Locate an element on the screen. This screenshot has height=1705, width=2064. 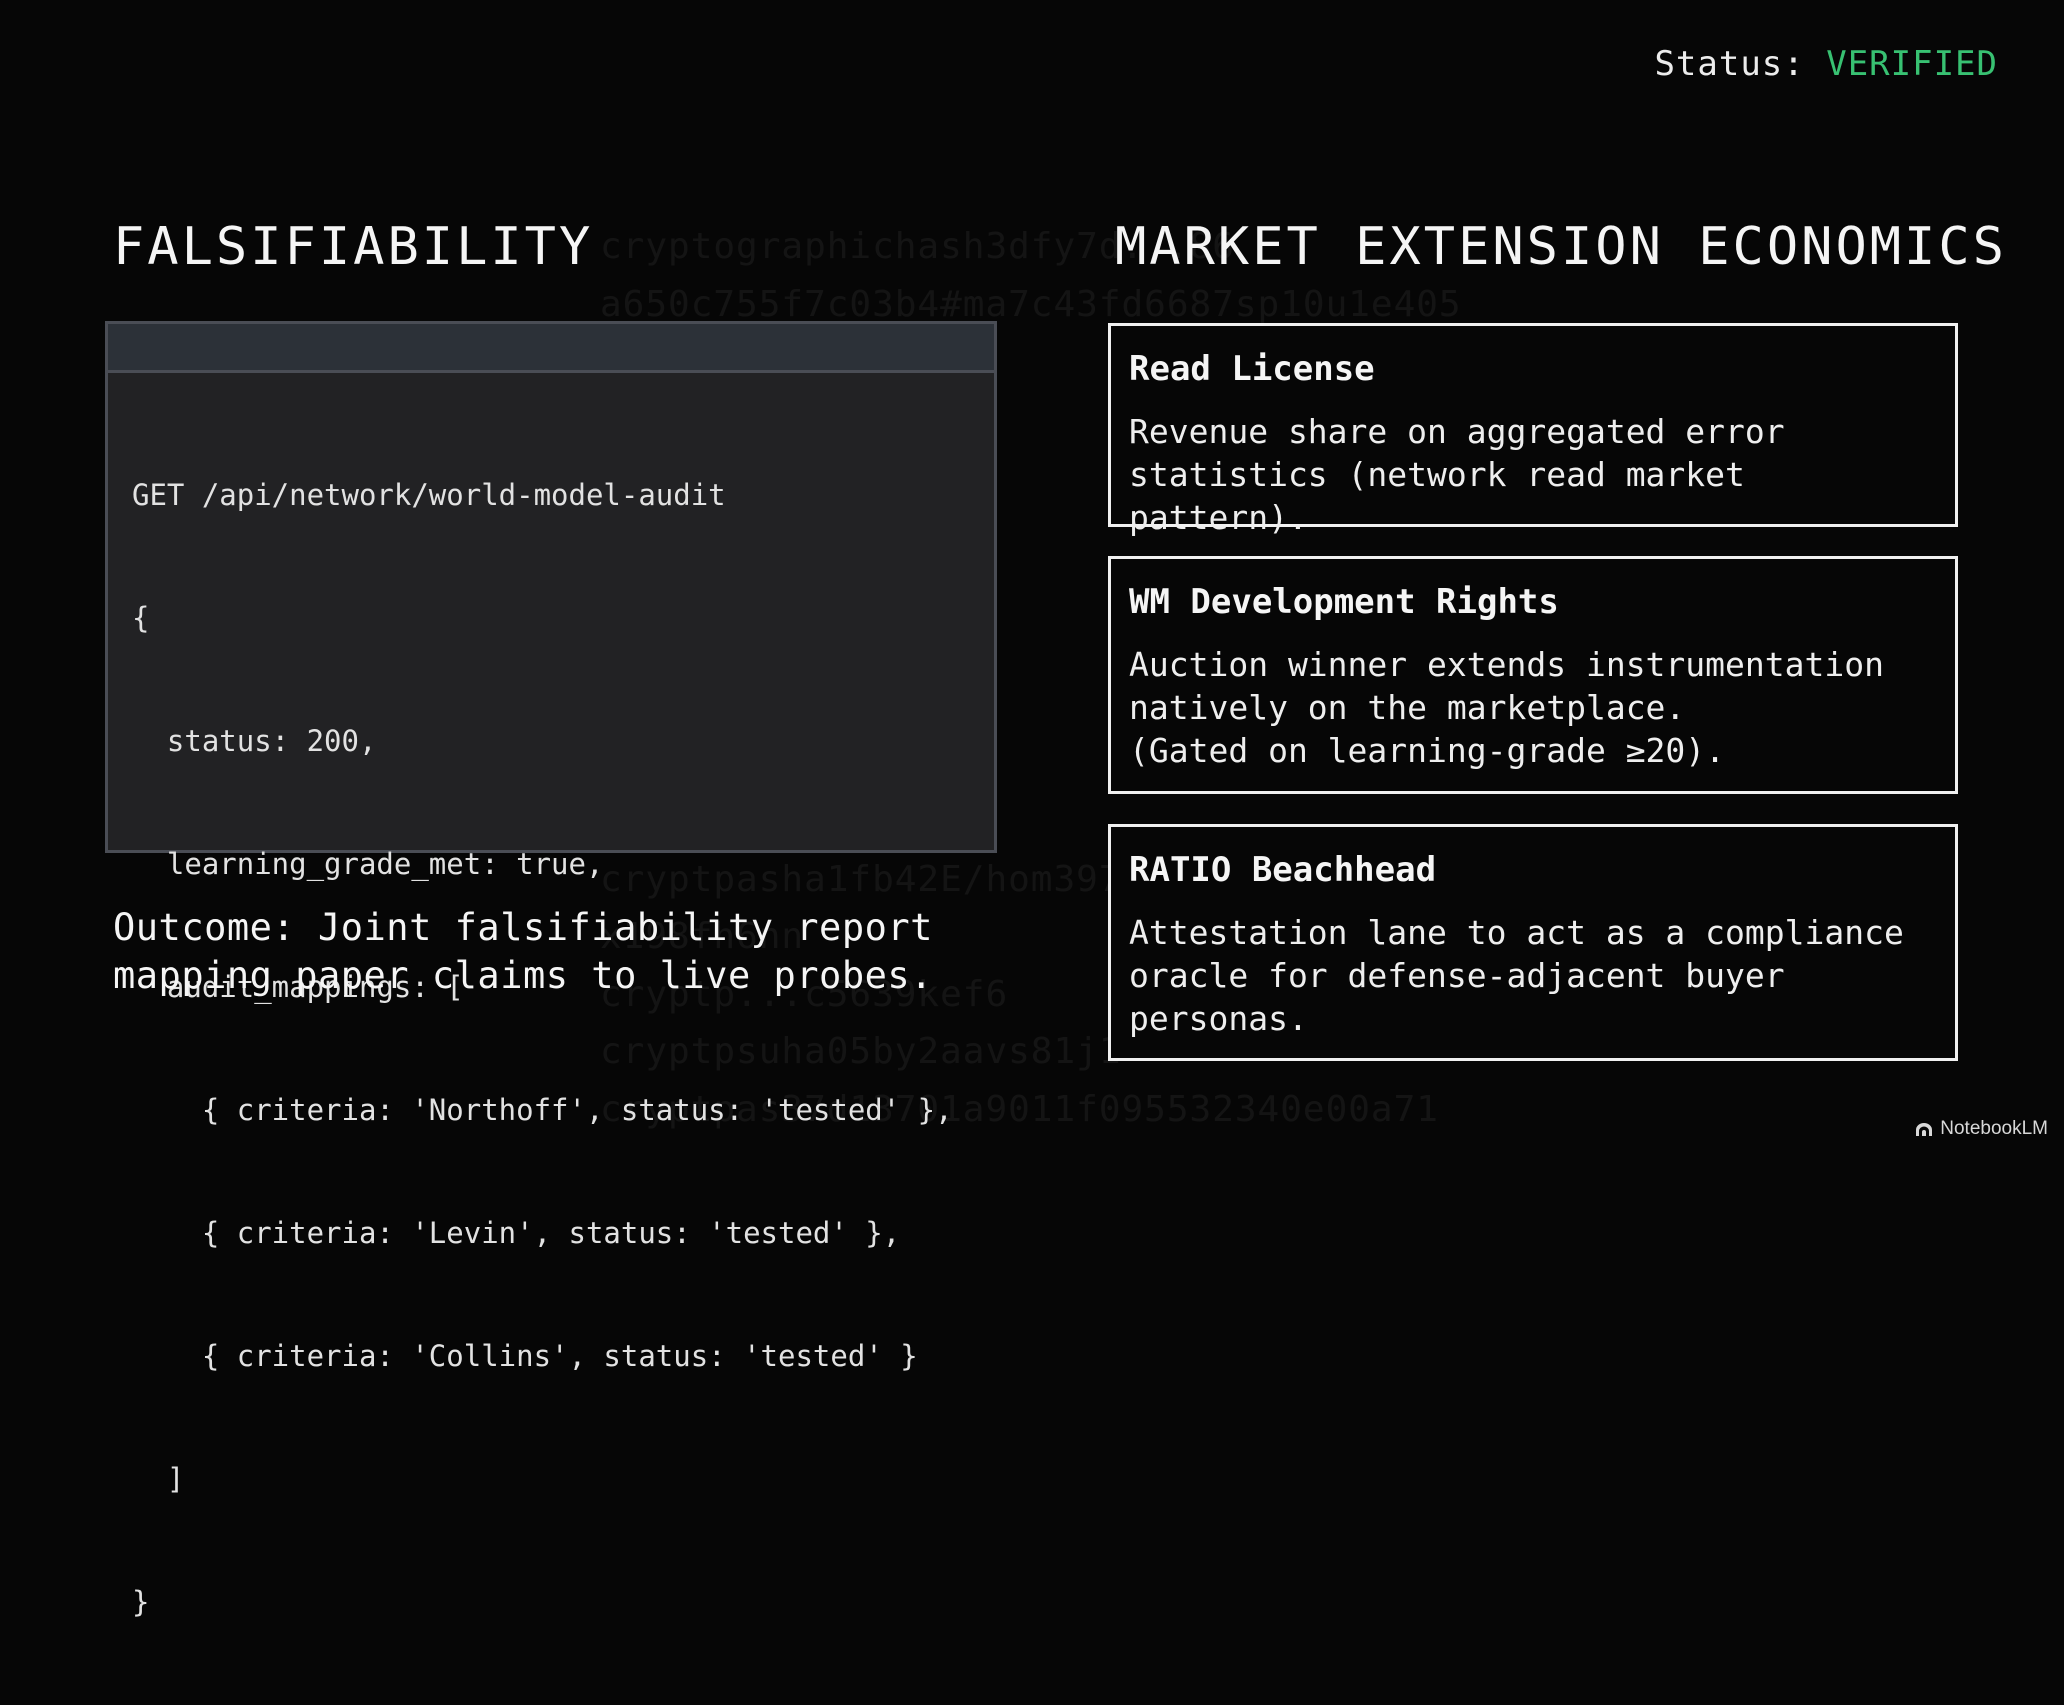
brand-name: NotebookLM is located at coordinates (1994, 1128).